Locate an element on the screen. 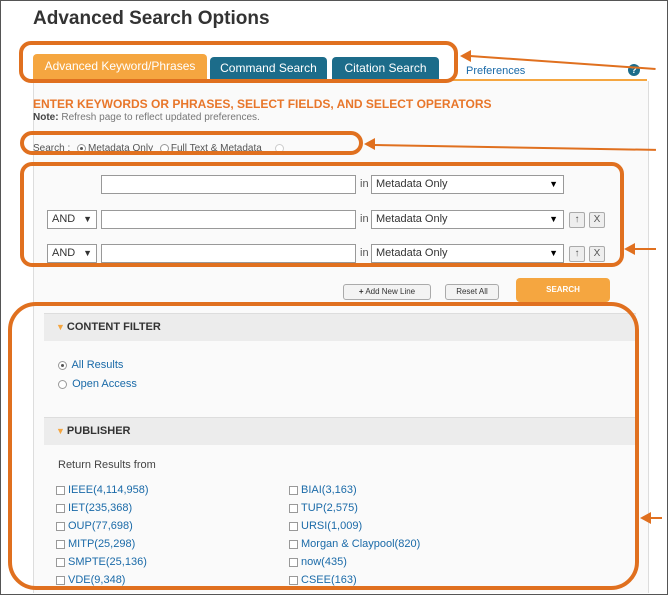  annotation-box-scope is located at coordinates (191, 143).